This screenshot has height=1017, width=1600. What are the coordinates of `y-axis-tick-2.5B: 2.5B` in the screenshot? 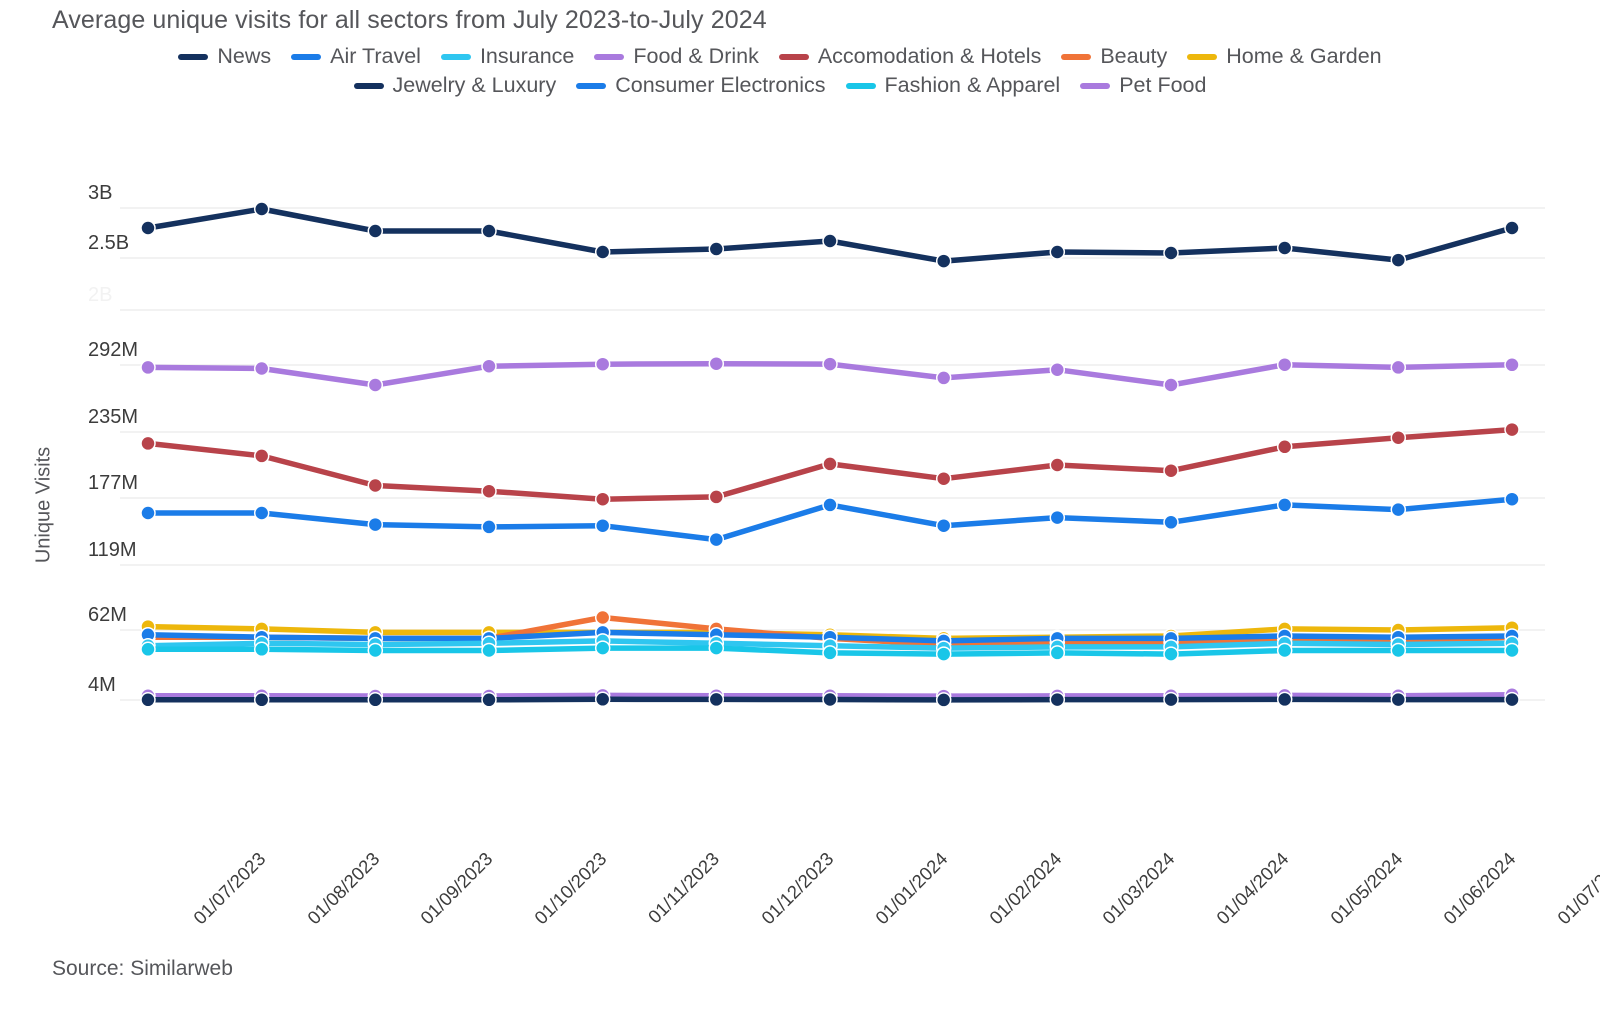 It's located at (109, 243).